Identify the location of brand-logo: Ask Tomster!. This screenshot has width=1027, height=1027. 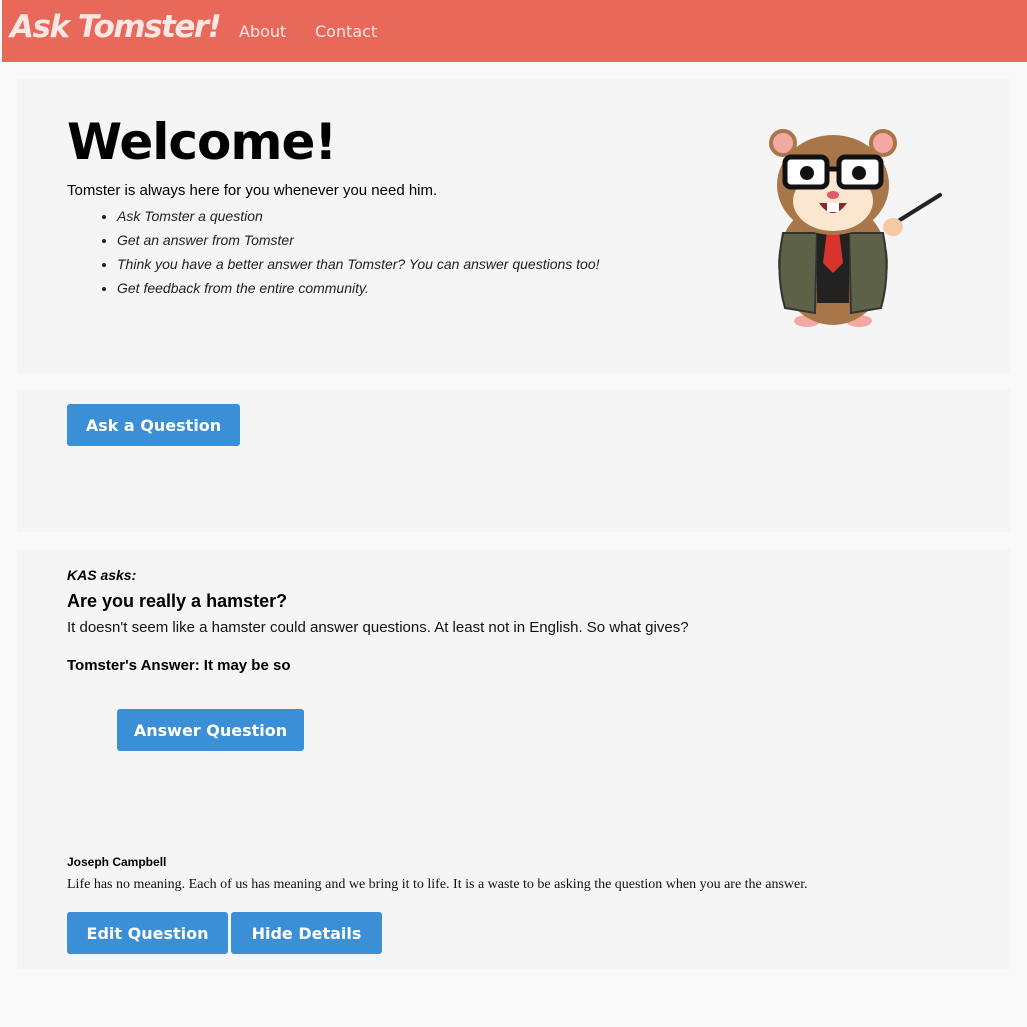
(116, 27).